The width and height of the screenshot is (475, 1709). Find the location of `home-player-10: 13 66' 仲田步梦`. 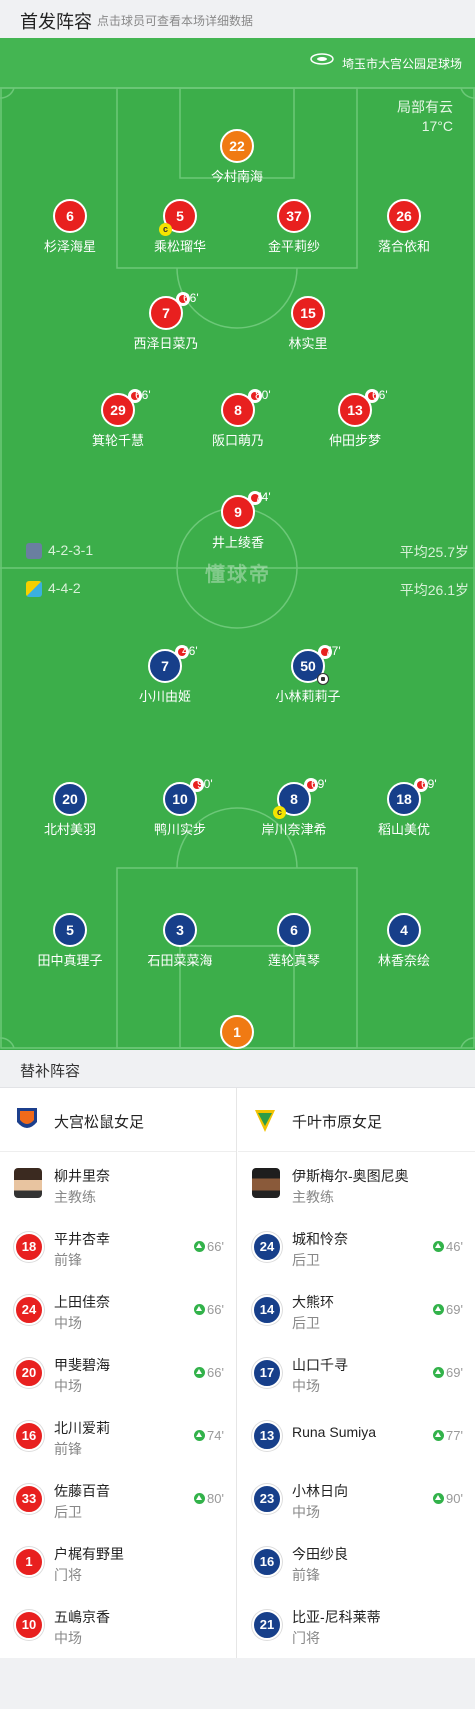

home-player-10: 13 66' 仲田步梦 is located at coordinates (355, 418).